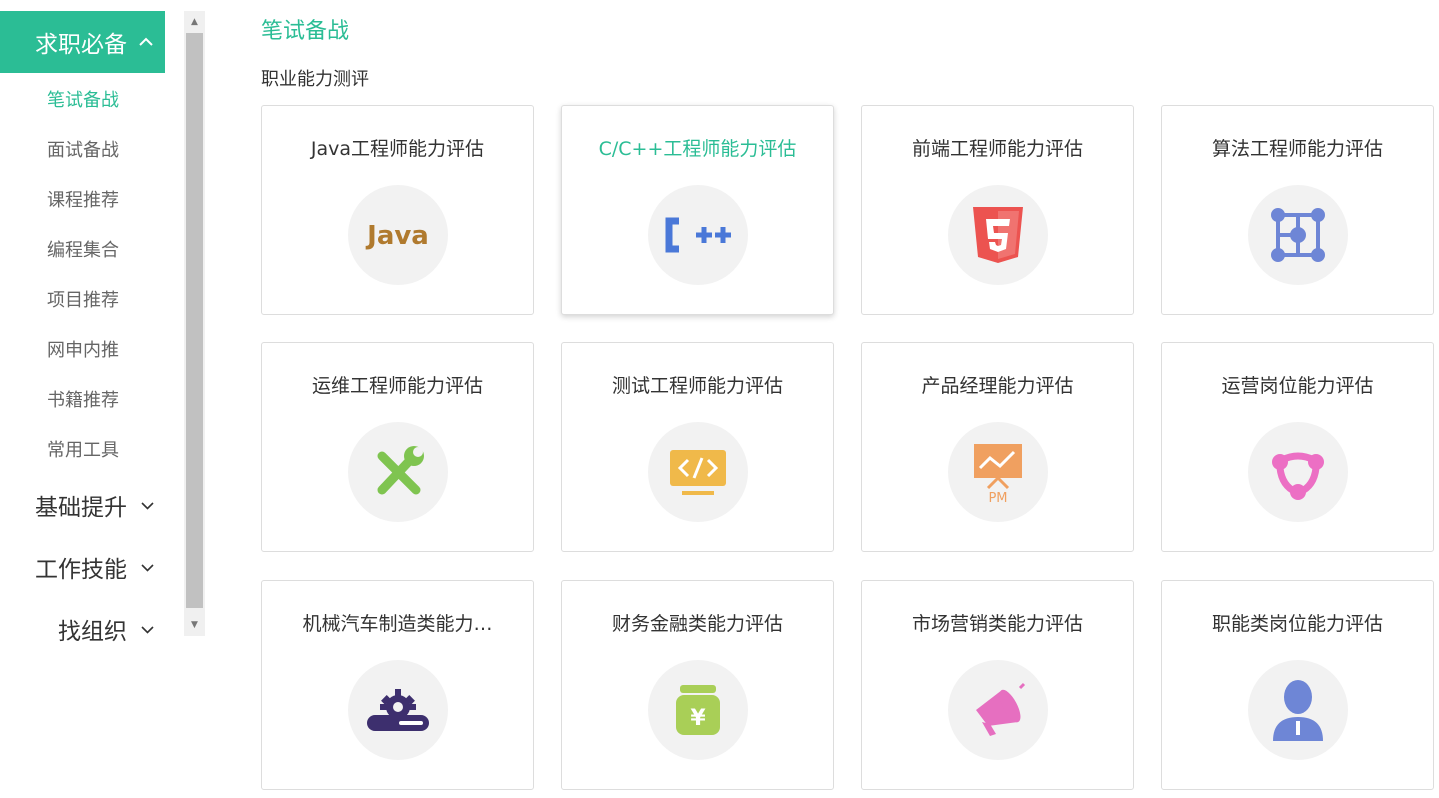 The height and width of the screenshot is (798, 1439). Describe the element at coordinates (1297, 624) in the screenshot. I see `card-label: 职能类岗位能力评估` at that location.